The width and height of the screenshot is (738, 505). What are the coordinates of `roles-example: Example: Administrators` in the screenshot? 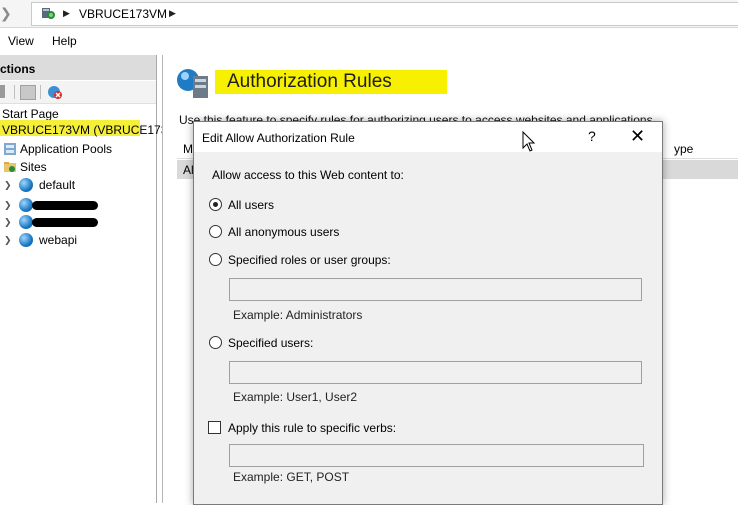 It's located at (298, 315).